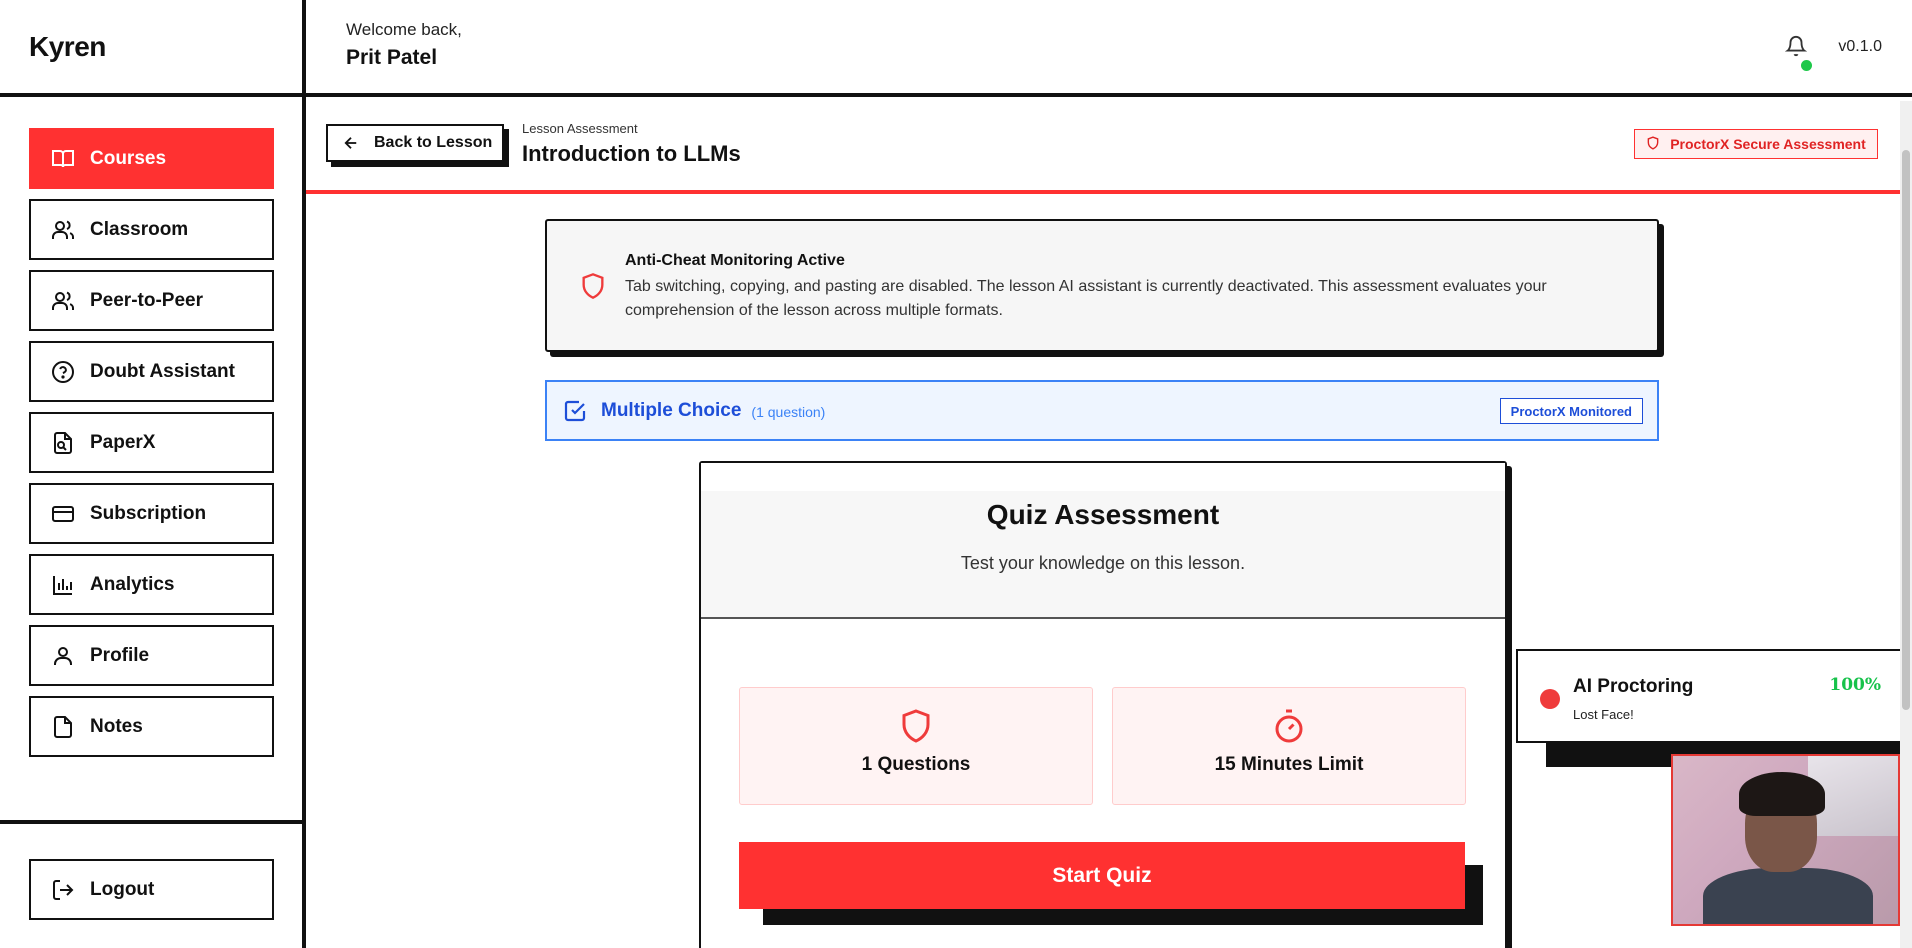 The width and height of the screenshot is (1912, 948). Describe the element at coordinates (671, 410) in the screenshot. I see `section-title: Multiple Choice` at that location.